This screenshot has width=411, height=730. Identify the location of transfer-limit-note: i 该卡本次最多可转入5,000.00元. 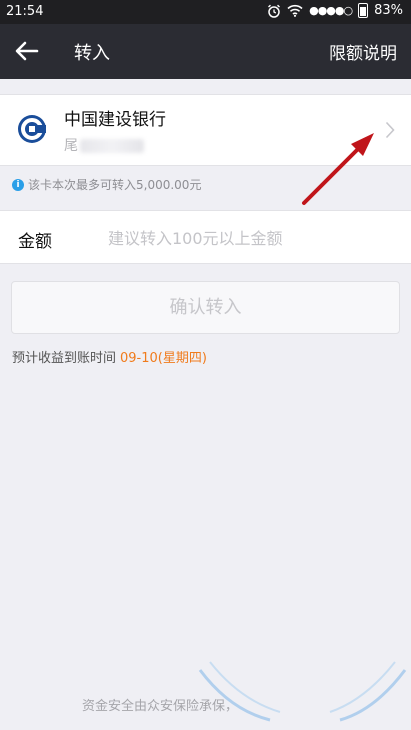
(106, 184).